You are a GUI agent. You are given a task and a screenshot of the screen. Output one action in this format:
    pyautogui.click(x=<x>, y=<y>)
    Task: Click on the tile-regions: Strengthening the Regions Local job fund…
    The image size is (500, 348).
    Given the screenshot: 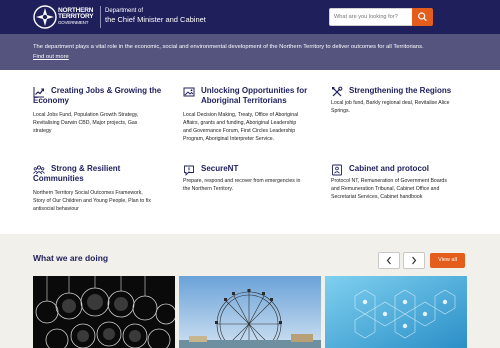 What is the action you would take?
    pyautogui.click(x=406, y=100)
    